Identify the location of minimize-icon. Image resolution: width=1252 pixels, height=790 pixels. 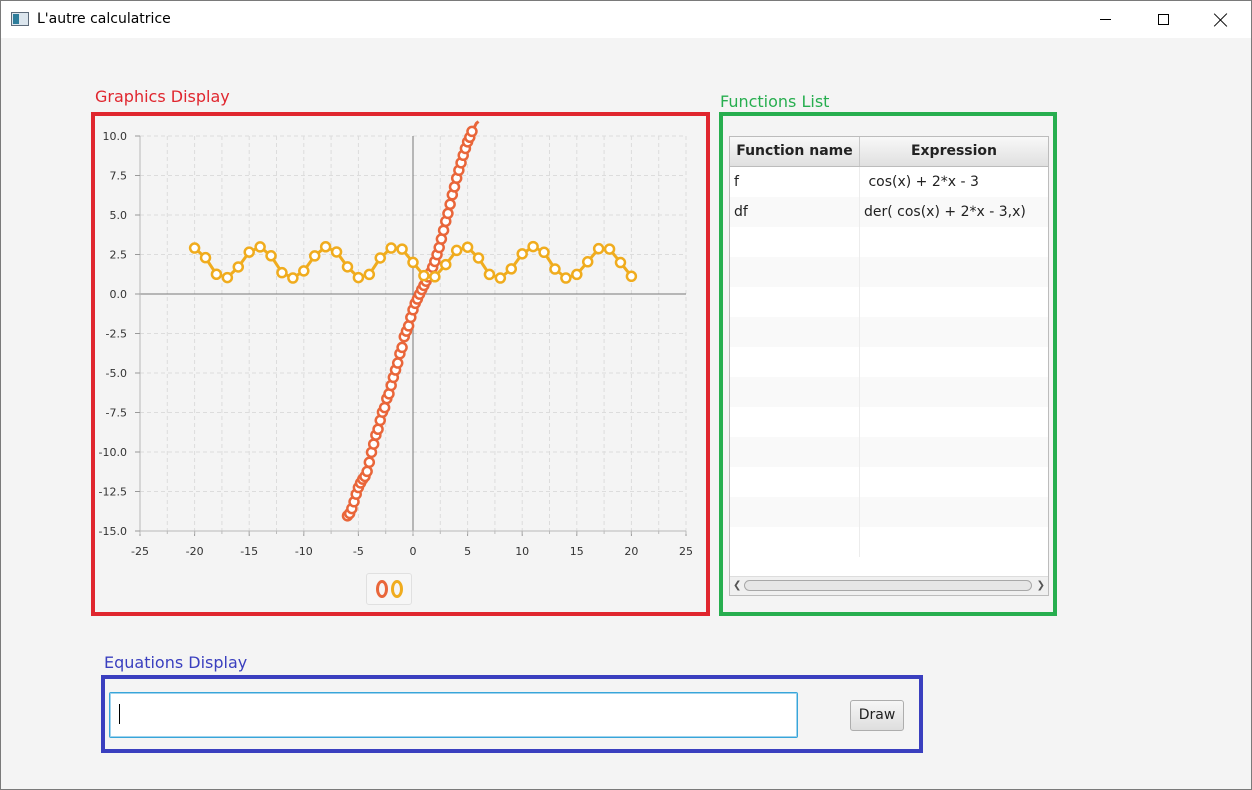
(1105, 19).